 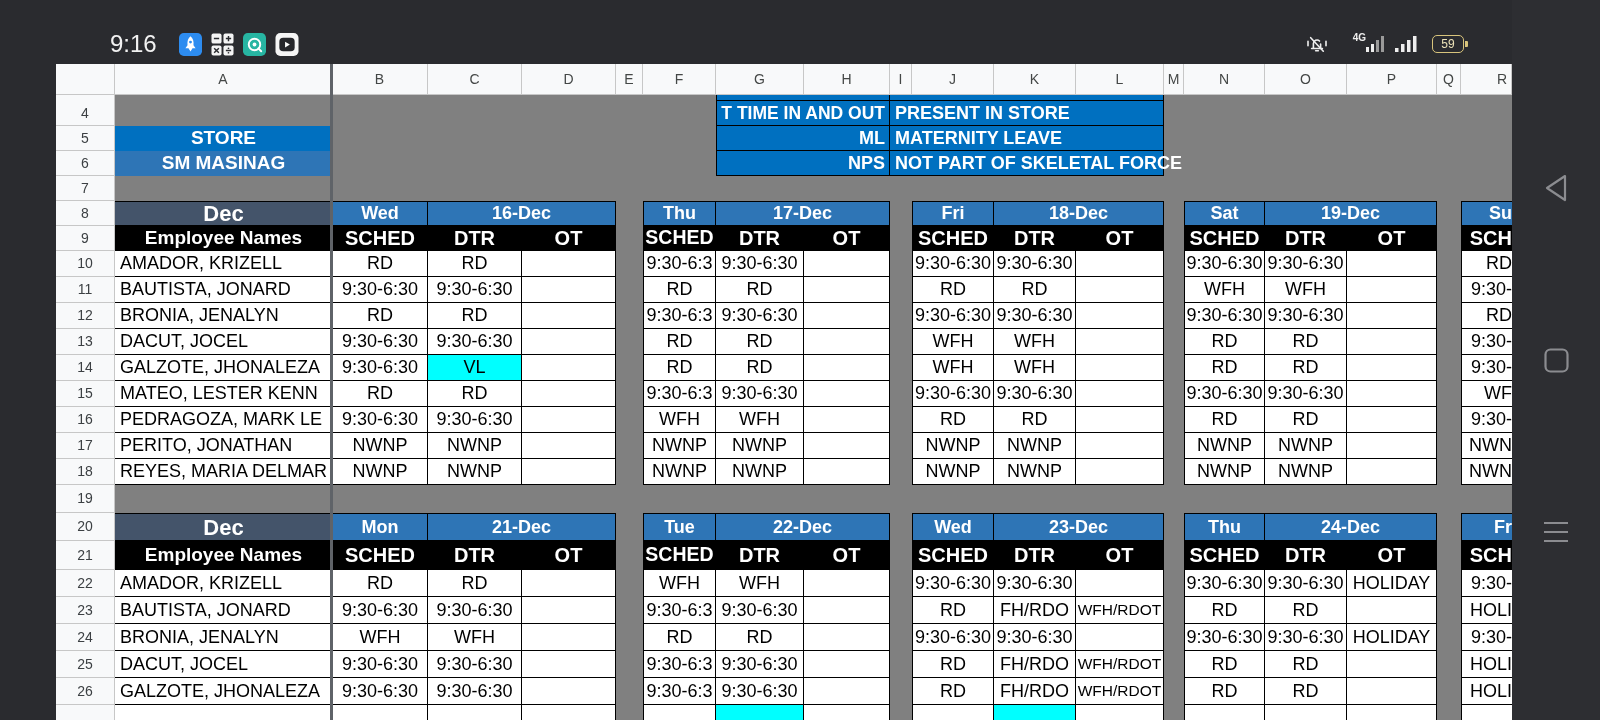 I want to click on column-header: G, so click(x=760, y=79).